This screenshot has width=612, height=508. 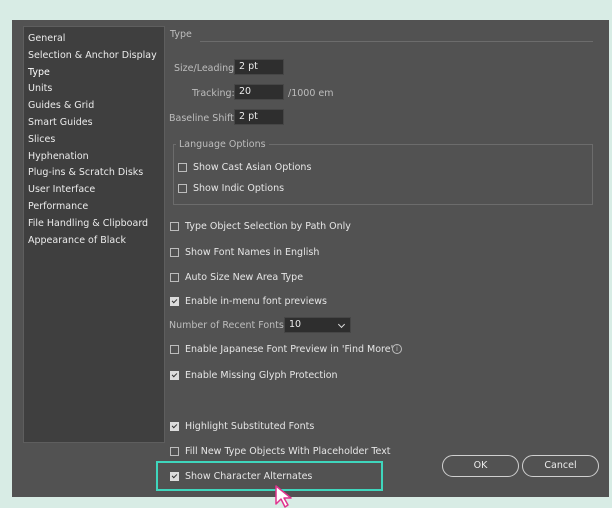 What do you see at coordinates (88, 223) in the screenshot?
I see `category-item-label: File Handling & Clipboard` at bounding box center [88, 223].